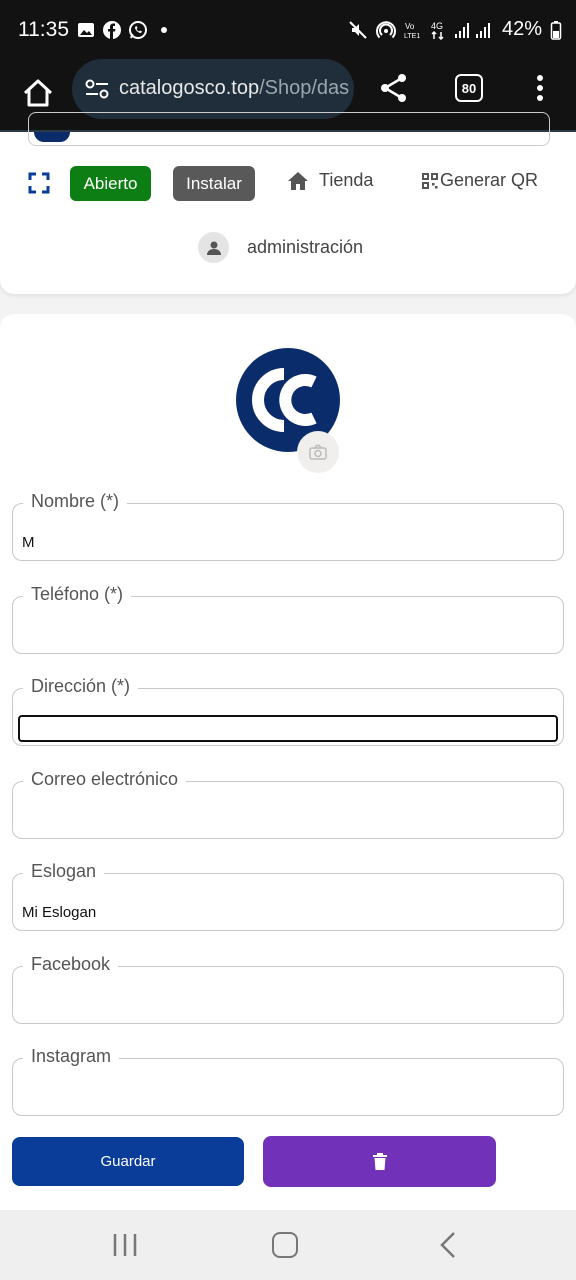 The width and height of the screenshot is (576, 1280). I want to click on delete-button, so click(379, 1161).